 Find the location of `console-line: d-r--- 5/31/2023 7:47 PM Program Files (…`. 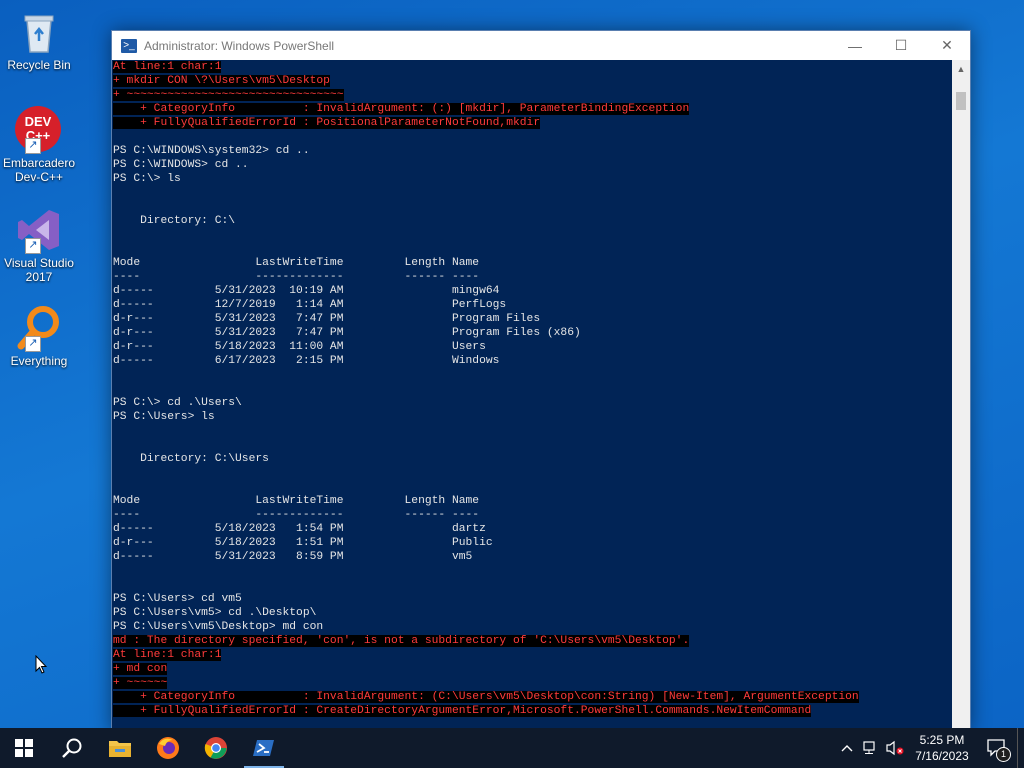

console-line: d-r--- 5/31/2023 7:47 PM Program Files (… is located at coordinates (532, 333).